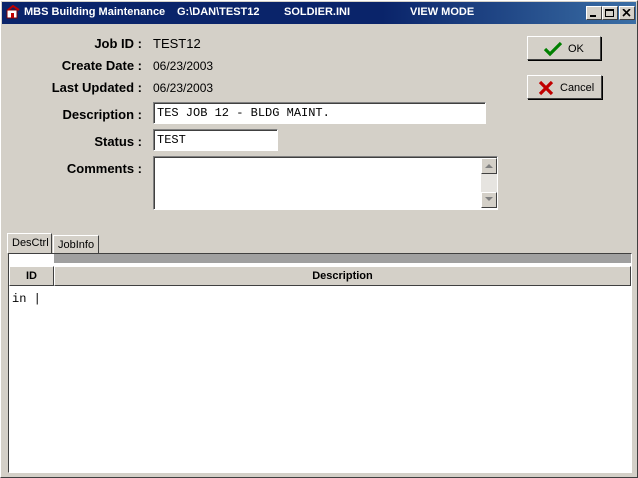 This screenshot has height=478, width=638. I want to click on description-field: TES JOB 12 - BLDG MAINT., so click(319, 113).